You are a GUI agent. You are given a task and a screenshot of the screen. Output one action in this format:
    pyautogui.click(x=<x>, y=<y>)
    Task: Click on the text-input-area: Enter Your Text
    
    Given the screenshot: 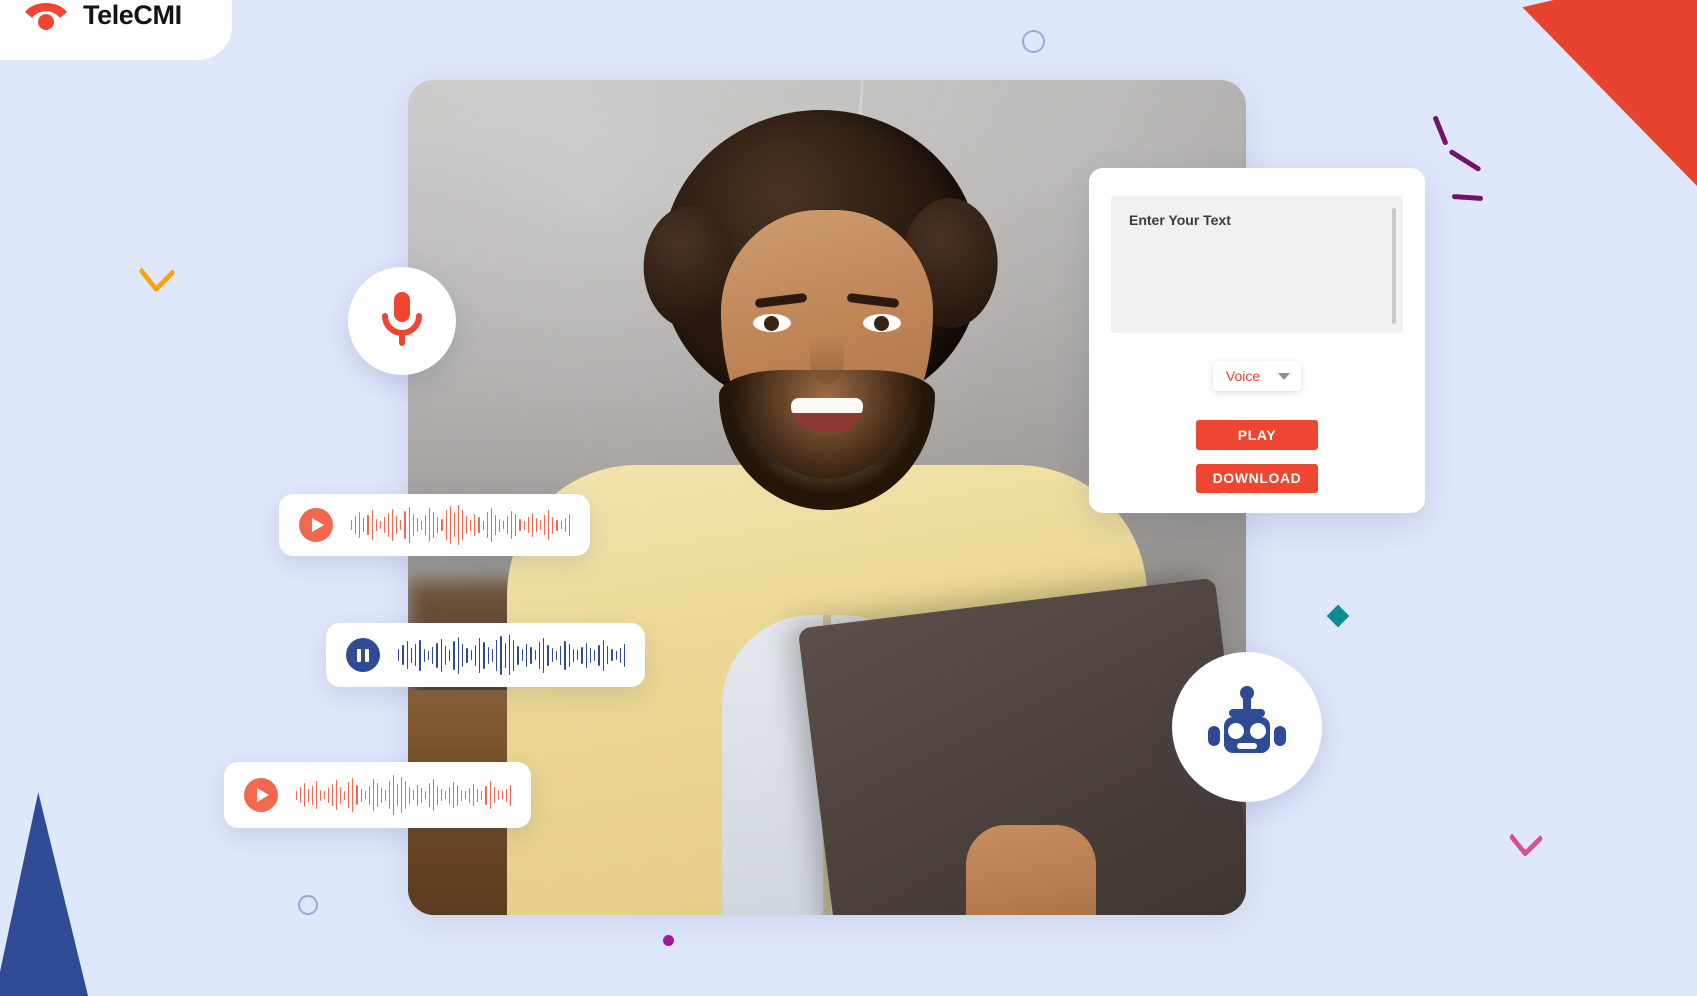 What is the action you would take?
    pyautogui.click(x=1257, y=265)
    